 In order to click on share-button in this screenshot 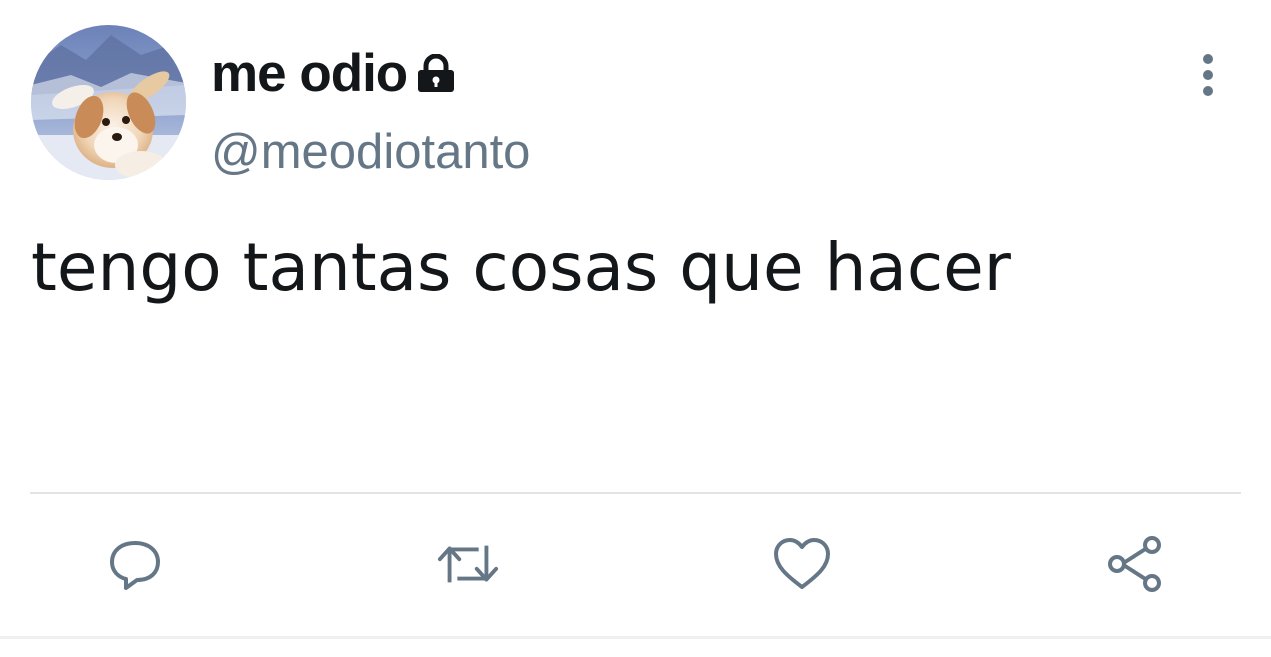, I will do `click(1135, 564)`.